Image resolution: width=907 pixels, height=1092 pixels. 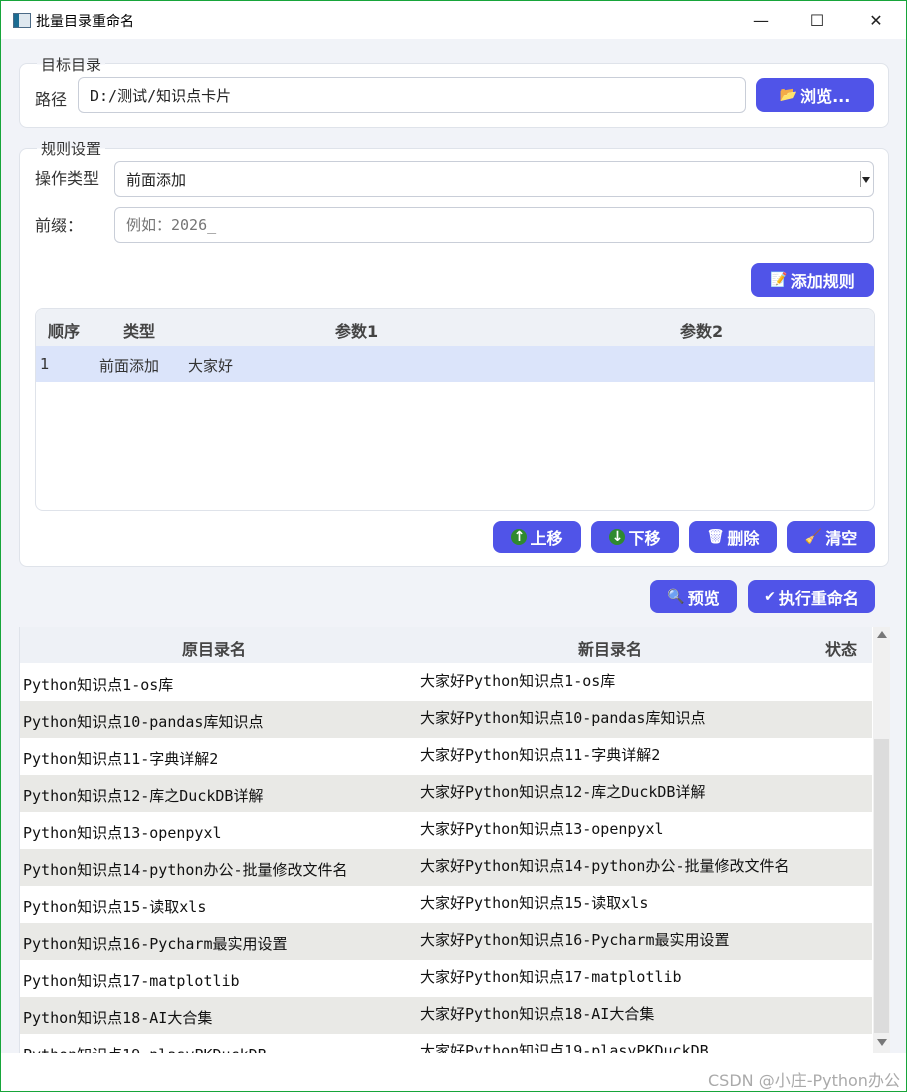 I want to click on delete-button: 🗑 删除, so click(x=733, y=537).